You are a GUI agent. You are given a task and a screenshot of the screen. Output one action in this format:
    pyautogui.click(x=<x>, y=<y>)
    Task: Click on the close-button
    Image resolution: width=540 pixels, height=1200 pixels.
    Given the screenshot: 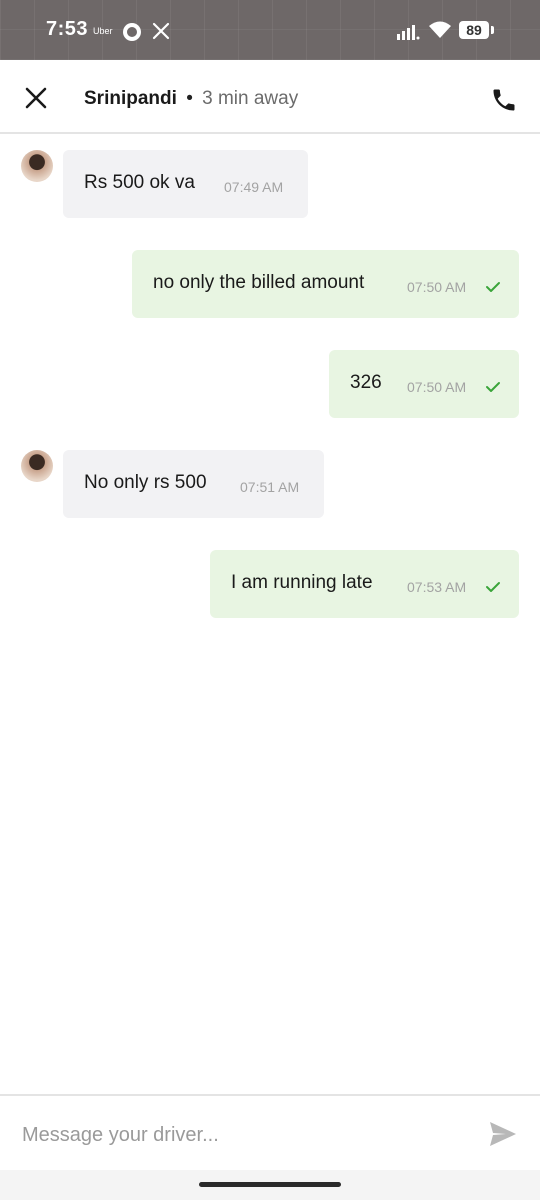 What is the action you would take?
    pyautogui.click(x=36, y=98)
    